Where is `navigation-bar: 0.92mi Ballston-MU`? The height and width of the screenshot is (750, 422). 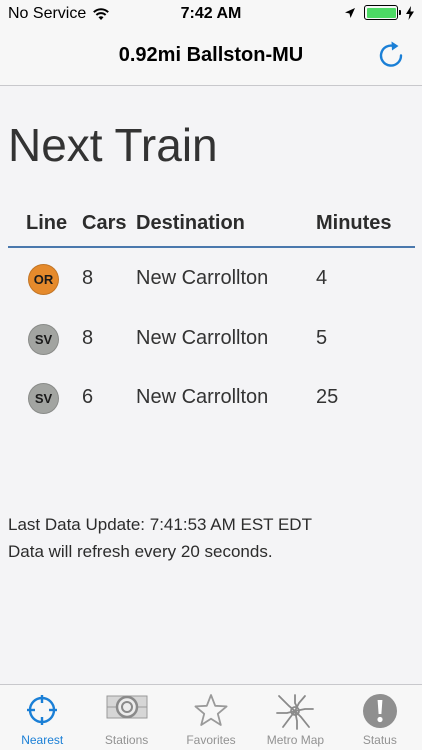
navigation-bar: 0.92mi Ballston-MU is located at coordinates (211, 58).